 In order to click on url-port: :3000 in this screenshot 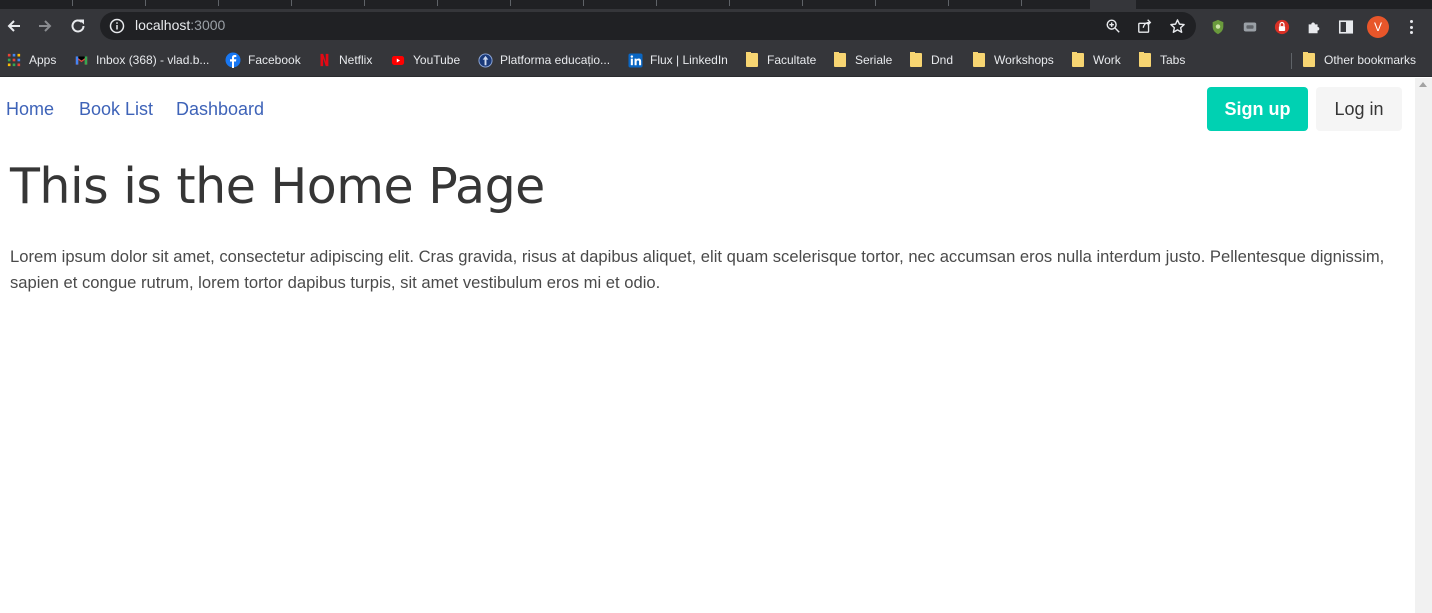, I will do `click(208, 25)`.